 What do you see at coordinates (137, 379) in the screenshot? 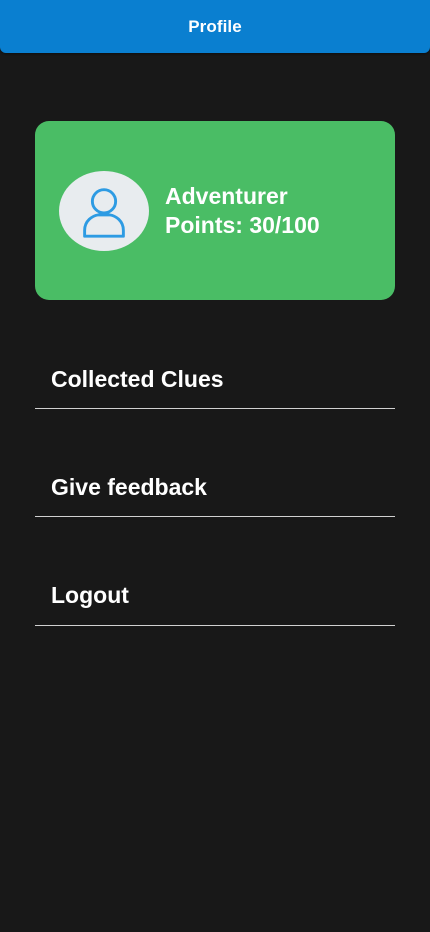
I see `menu-item-label: Collected Clues` at bounding box center [137, 379].